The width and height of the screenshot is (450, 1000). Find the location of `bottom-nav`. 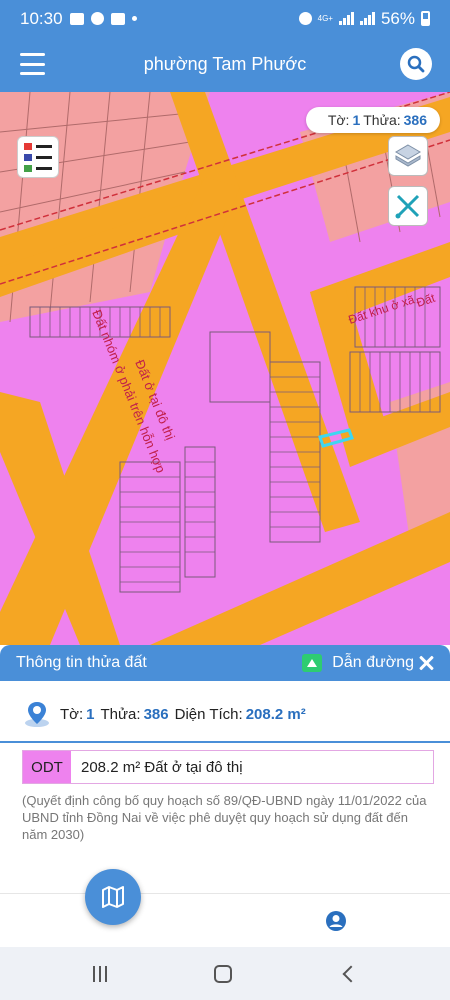

bottom-nav is located at coordinates (225, 920).